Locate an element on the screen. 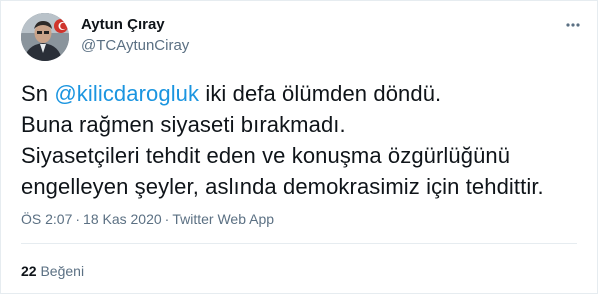  tweet-line-1-prefix: Sn is located at coordinates (38, 93).